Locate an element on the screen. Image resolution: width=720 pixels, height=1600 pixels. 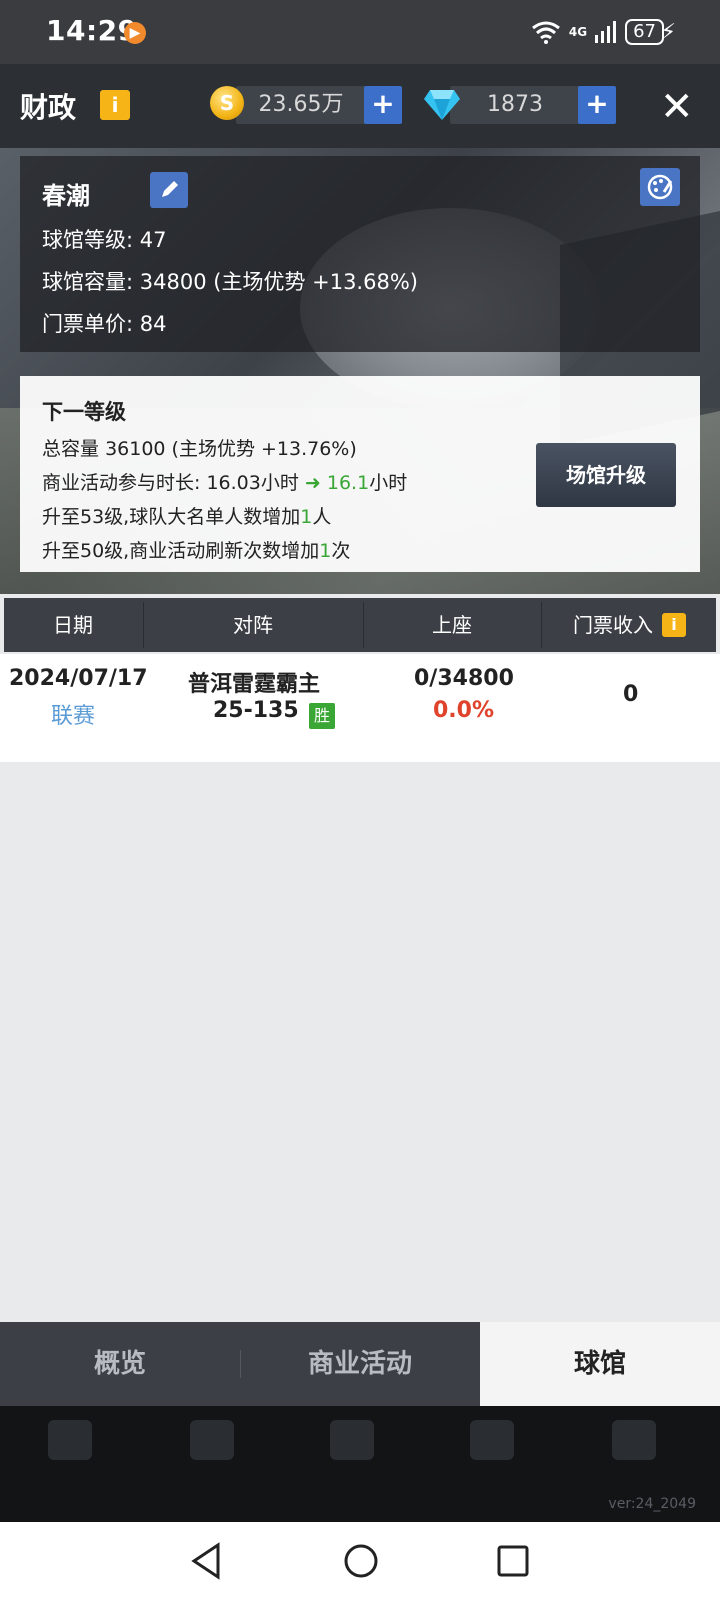
venue-level-line: 球馆等级: 47 is located at coordinates (104, 239).